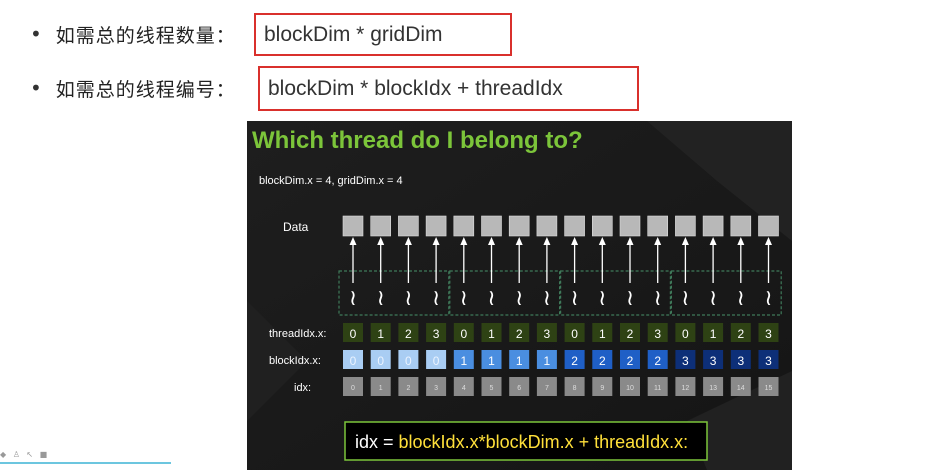  I want to click on idx-value: 13, so click(713, 388).